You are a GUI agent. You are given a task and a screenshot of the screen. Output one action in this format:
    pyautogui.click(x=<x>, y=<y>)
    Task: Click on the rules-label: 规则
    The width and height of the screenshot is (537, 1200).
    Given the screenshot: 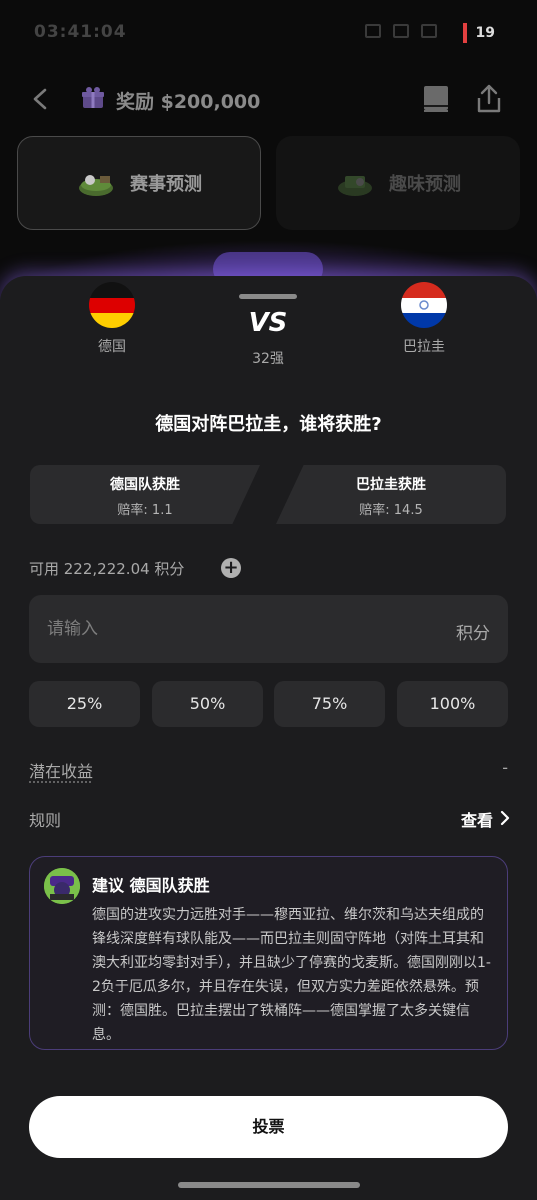 What is the action you would take?
    pyautogui.click(x=45, y=820)
    